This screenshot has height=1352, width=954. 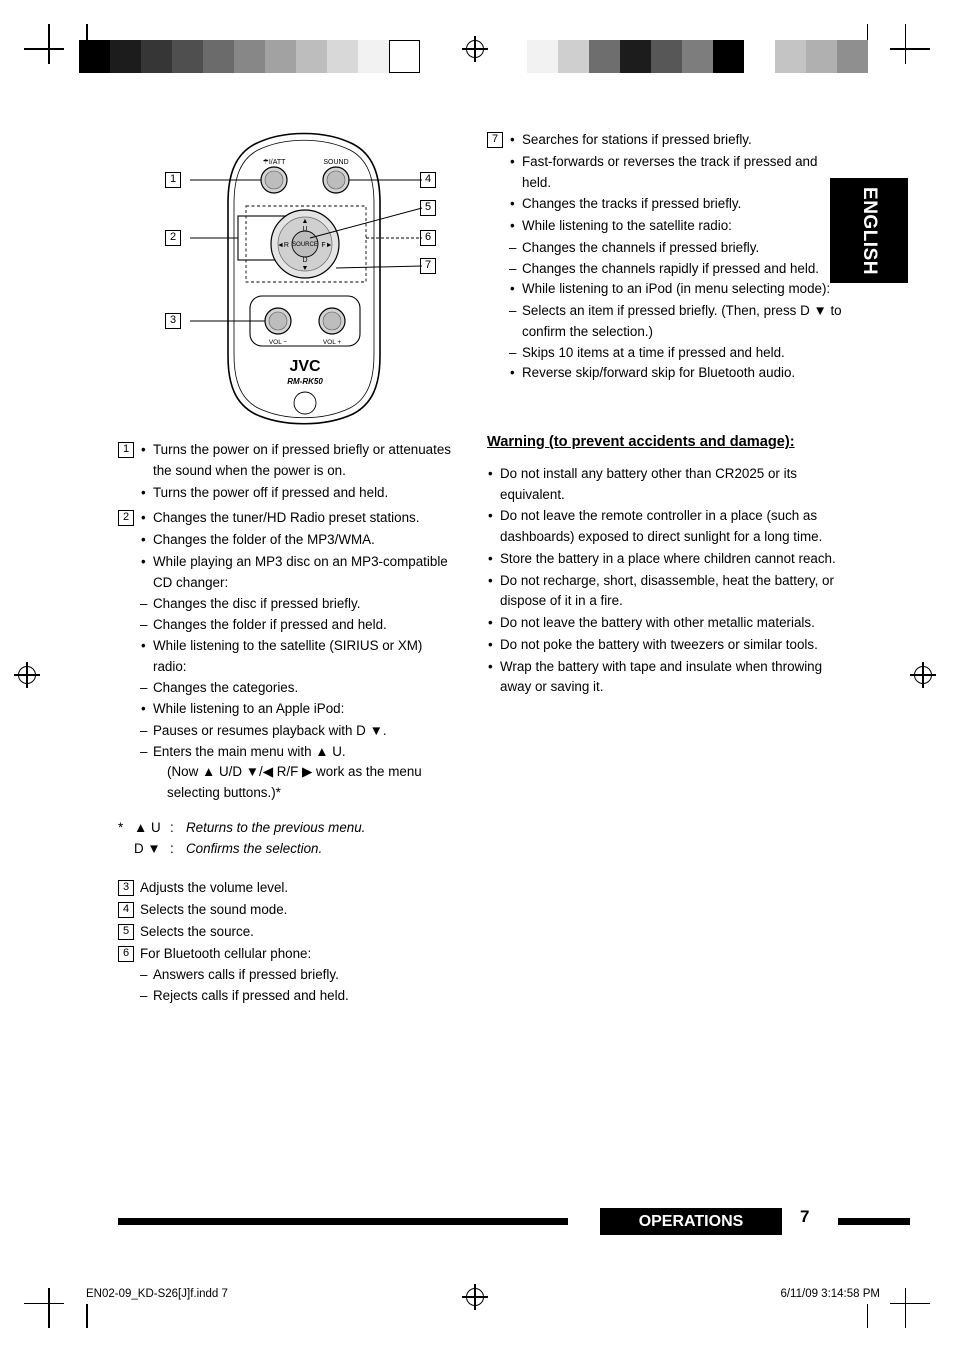 What do you see at coordinates (805, 1216) in the screenshot?
I see `page-number: 7` at bounding box center [805, 1216].